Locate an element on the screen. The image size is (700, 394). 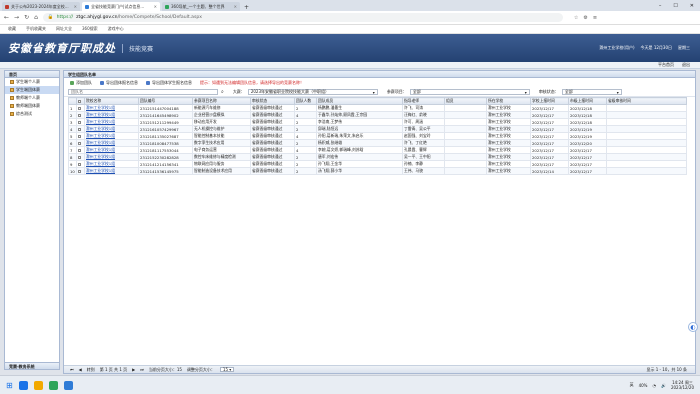
column-header: 审核状态 is located at coordinates (272, 101).